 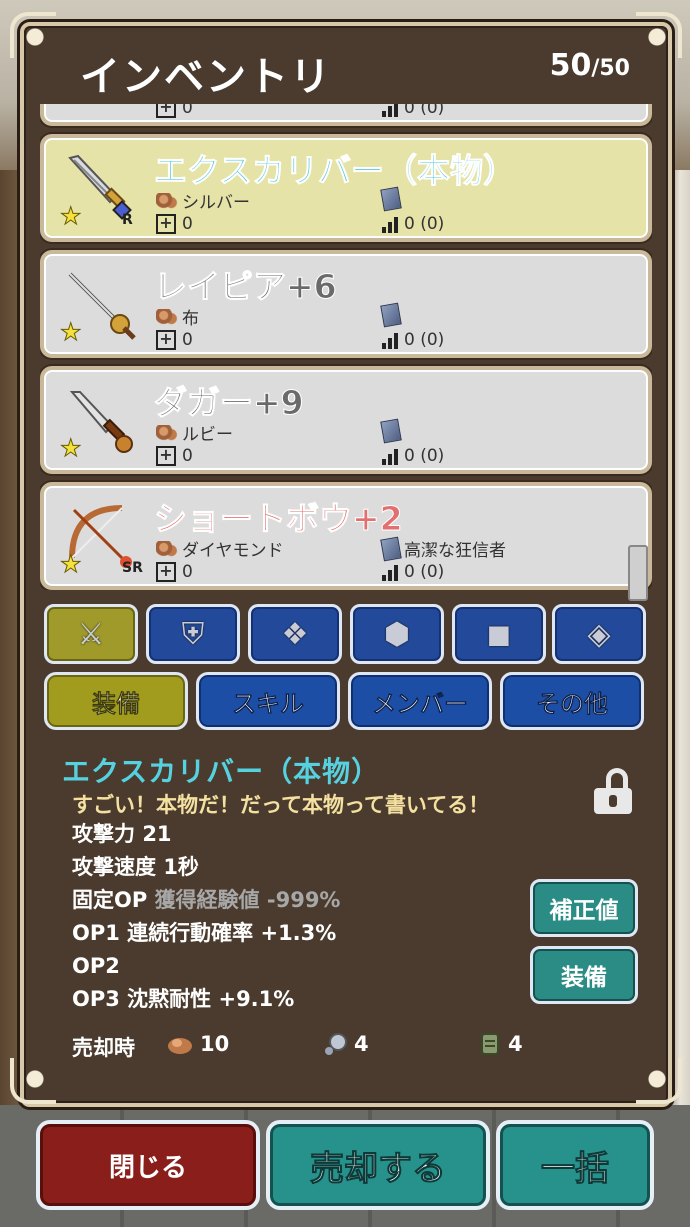 I want to click on sell-gem-amount: 4, so click(x=361, y=1044).